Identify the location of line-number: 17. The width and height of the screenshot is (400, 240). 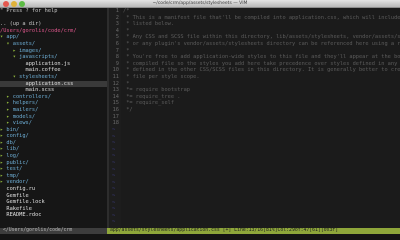
(115, 116).